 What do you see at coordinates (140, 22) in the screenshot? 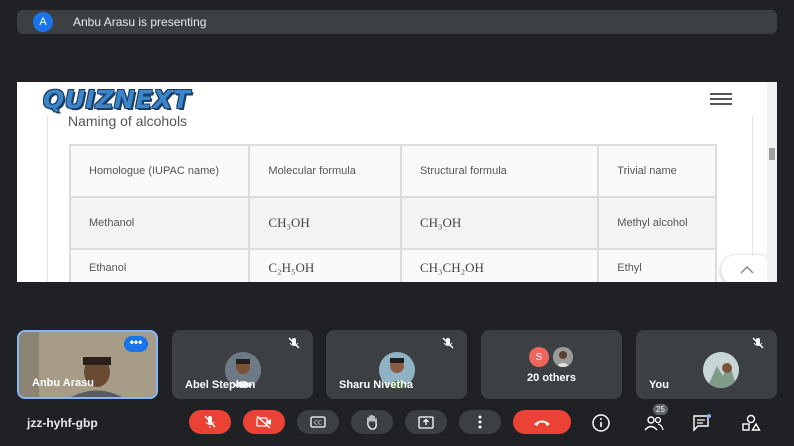
I see `presenting-text: Anbu Arasu is presenting` at bounding box center [140, 22].